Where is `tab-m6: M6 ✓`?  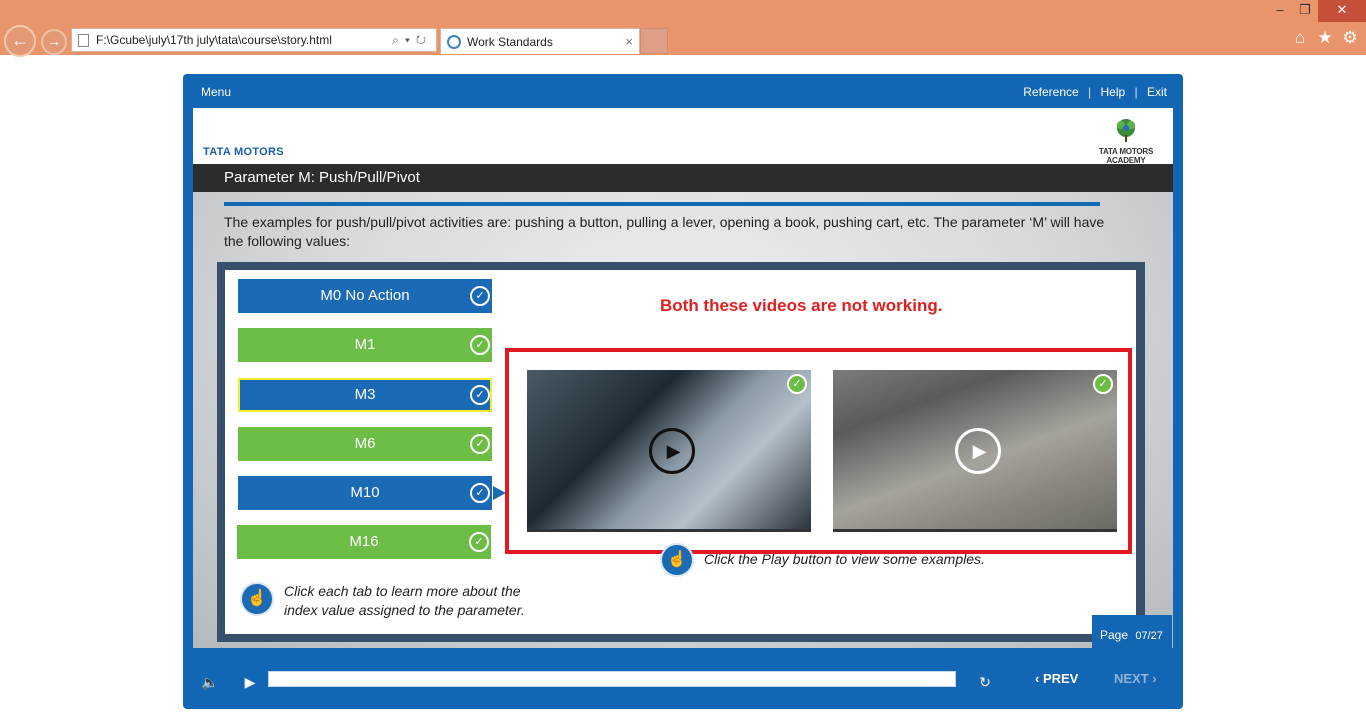 tab-m6: M6 ✓ is located at coordinates (365, 444).